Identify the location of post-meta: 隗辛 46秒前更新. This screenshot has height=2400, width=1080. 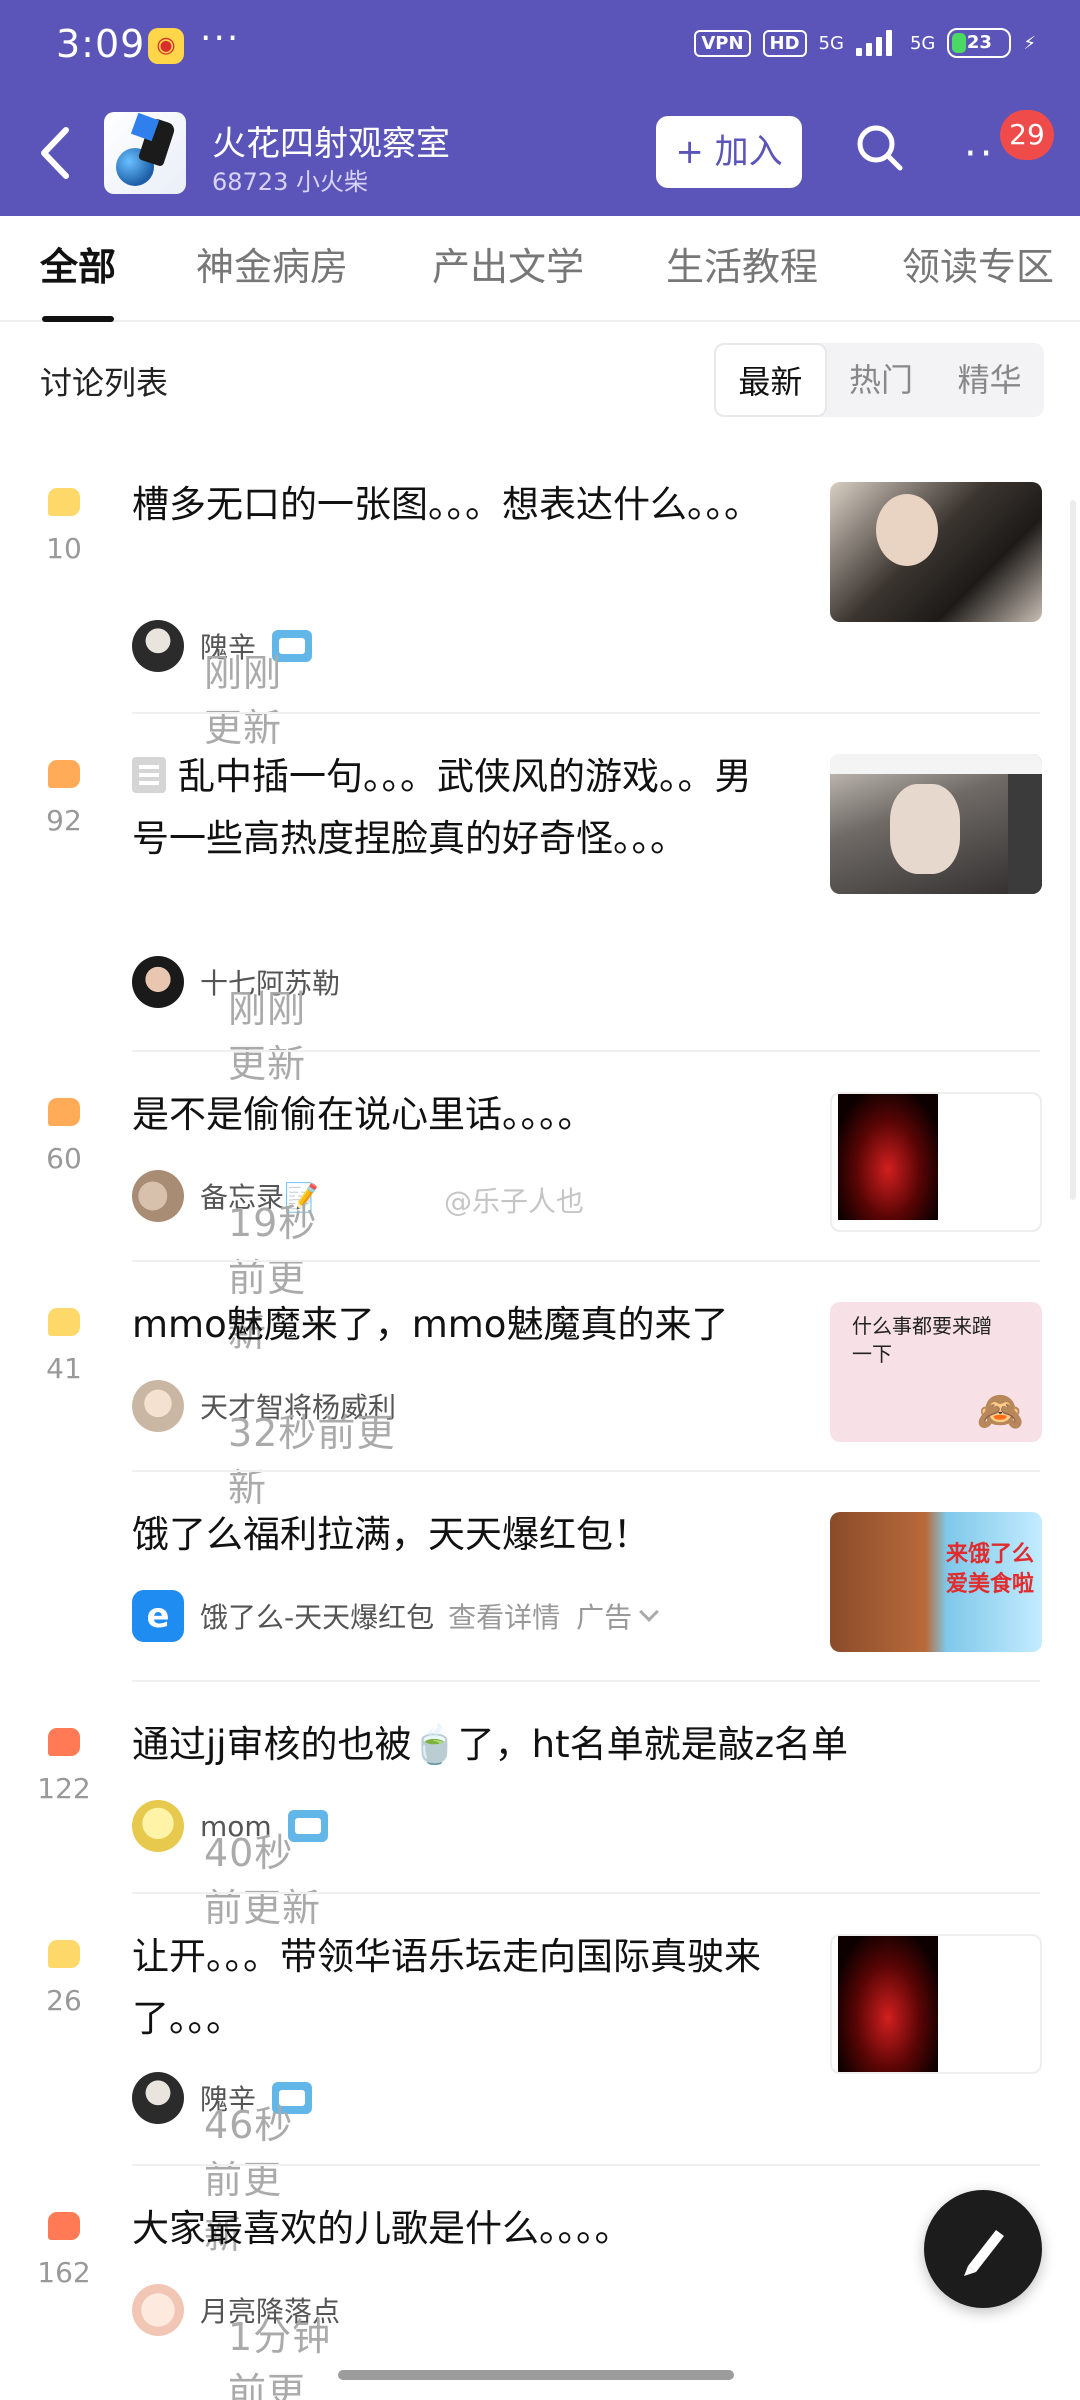
(222, 2164).